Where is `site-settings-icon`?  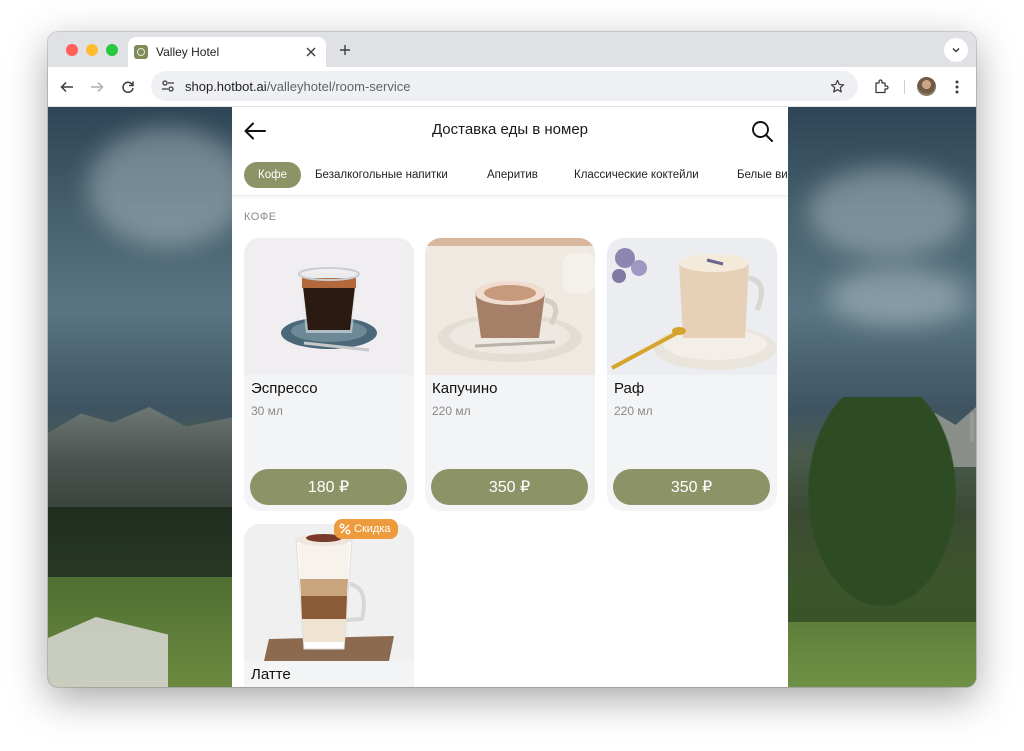
site-settings-icon is located at coordinates (168, 86).